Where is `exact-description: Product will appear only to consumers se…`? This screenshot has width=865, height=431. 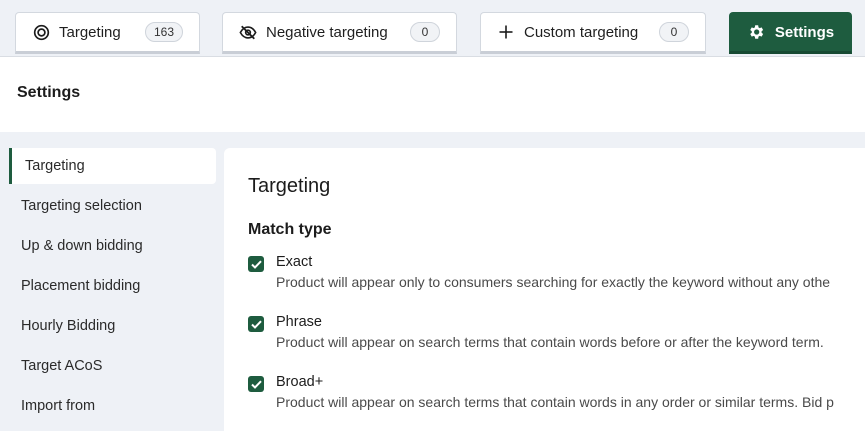
exact-description: Product will appear only to consumers se… is located at coordinates (553, 282).